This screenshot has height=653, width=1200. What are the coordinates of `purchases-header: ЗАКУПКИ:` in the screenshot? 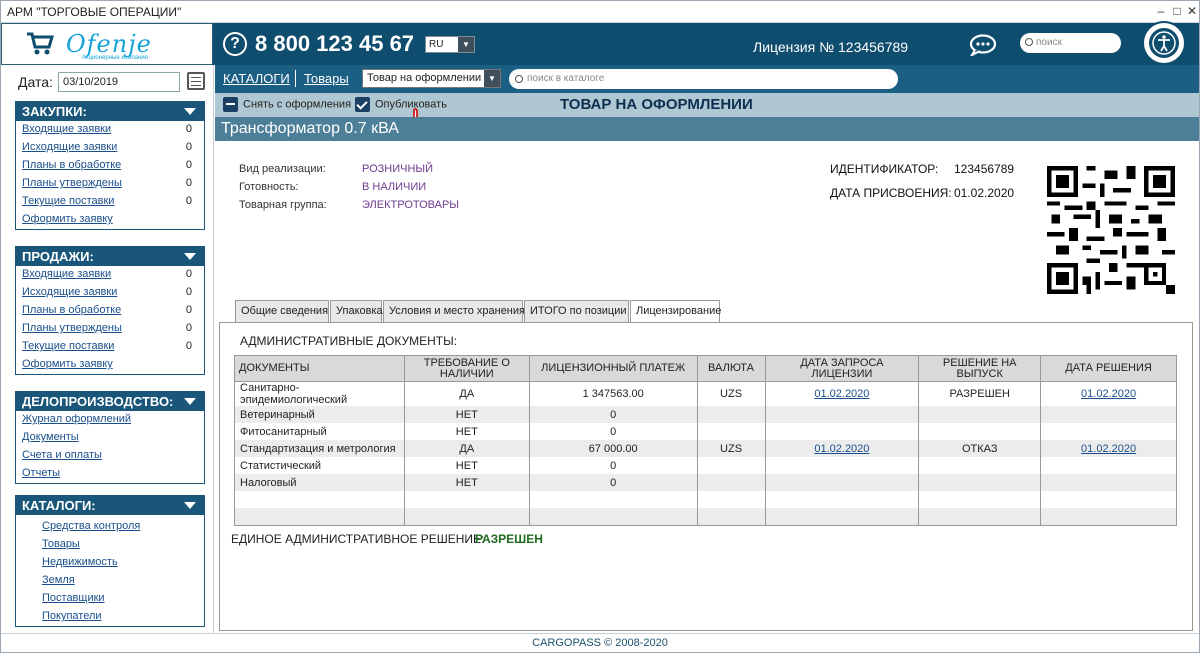 It's located at (110, 111).